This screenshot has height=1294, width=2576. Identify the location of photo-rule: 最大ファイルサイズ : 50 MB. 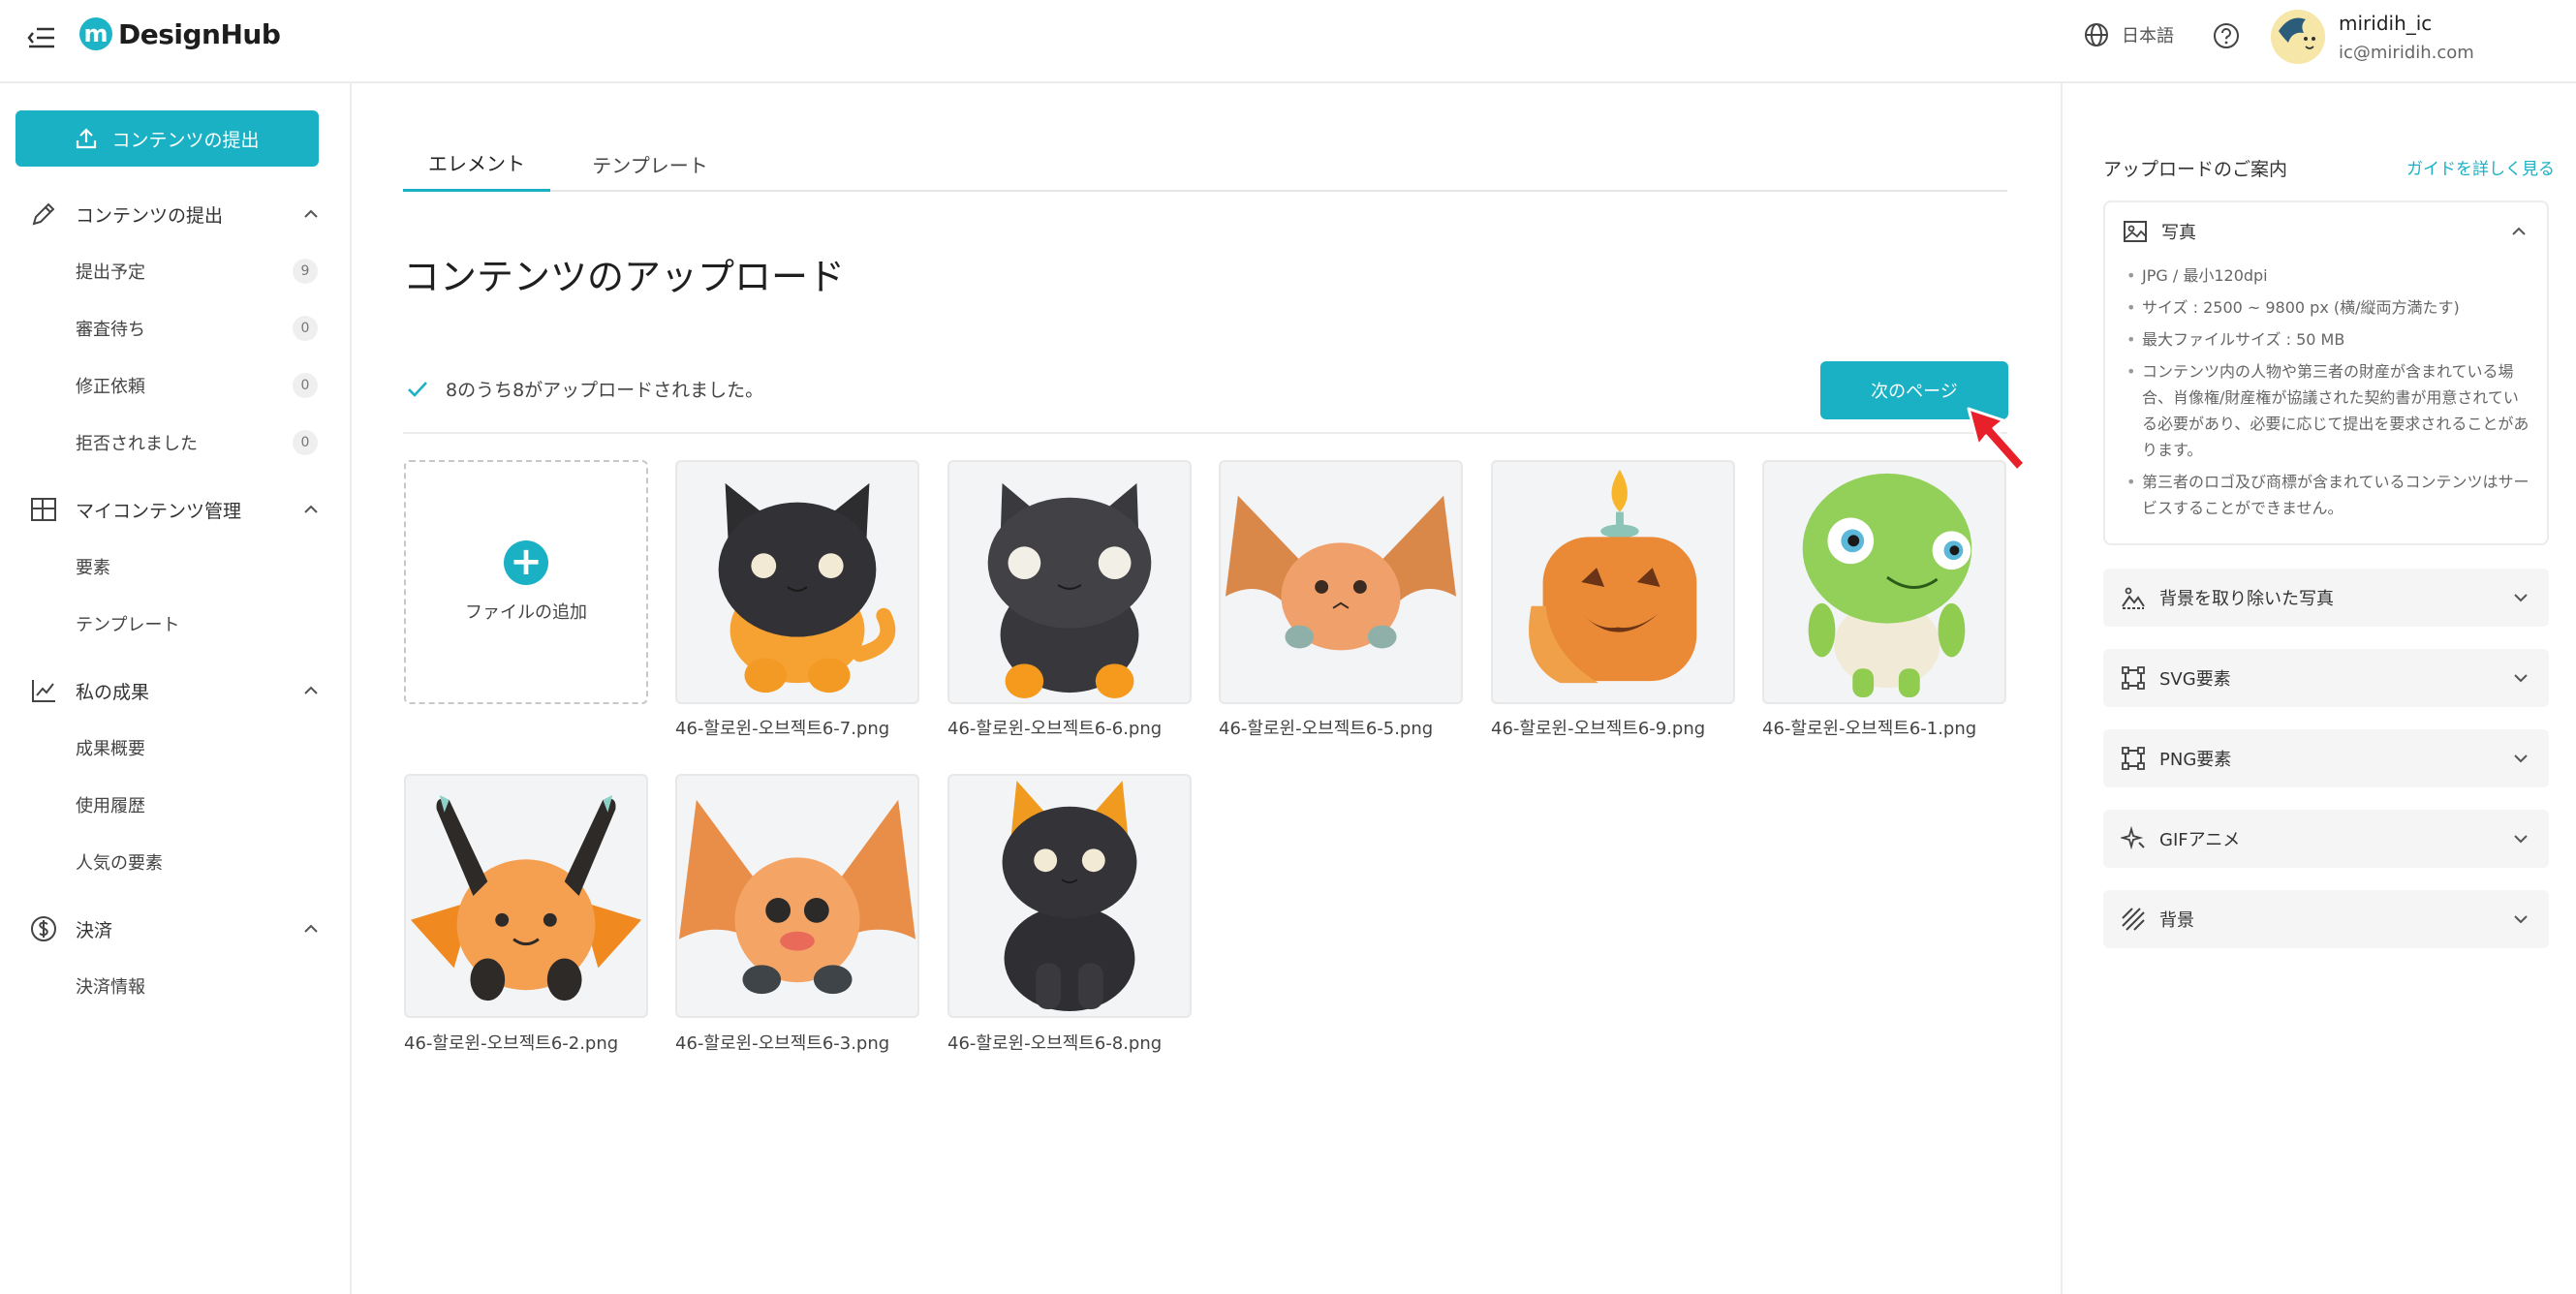
(2329, 340).